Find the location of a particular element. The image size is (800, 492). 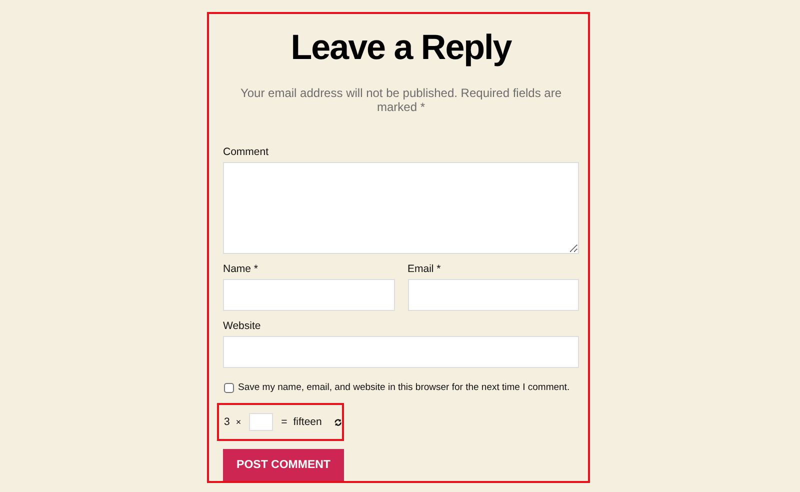

captcha-operand: 3 is located at coordinates (227, 422).